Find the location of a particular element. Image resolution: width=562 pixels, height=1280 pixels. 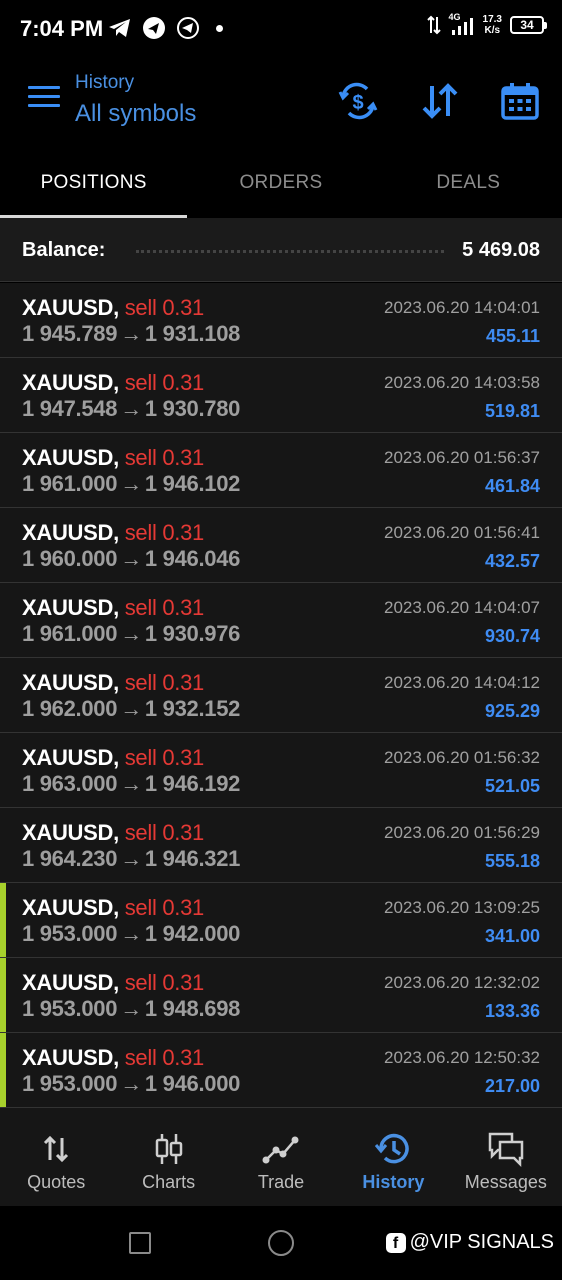

nav-history: History is located at coordinates (393, 1157).